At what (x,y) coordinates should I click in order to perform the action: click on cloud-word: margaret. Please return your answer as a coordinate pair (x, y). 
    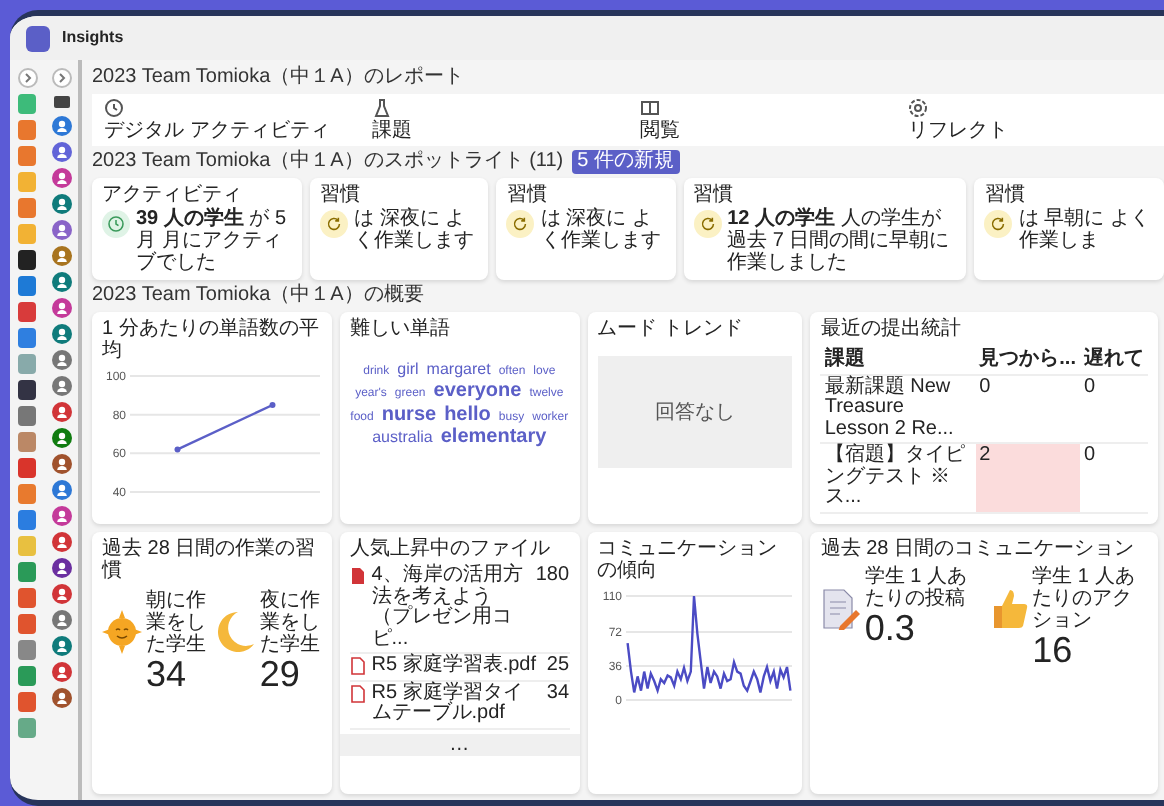
    Looking at the image, I should click on (458, 370).